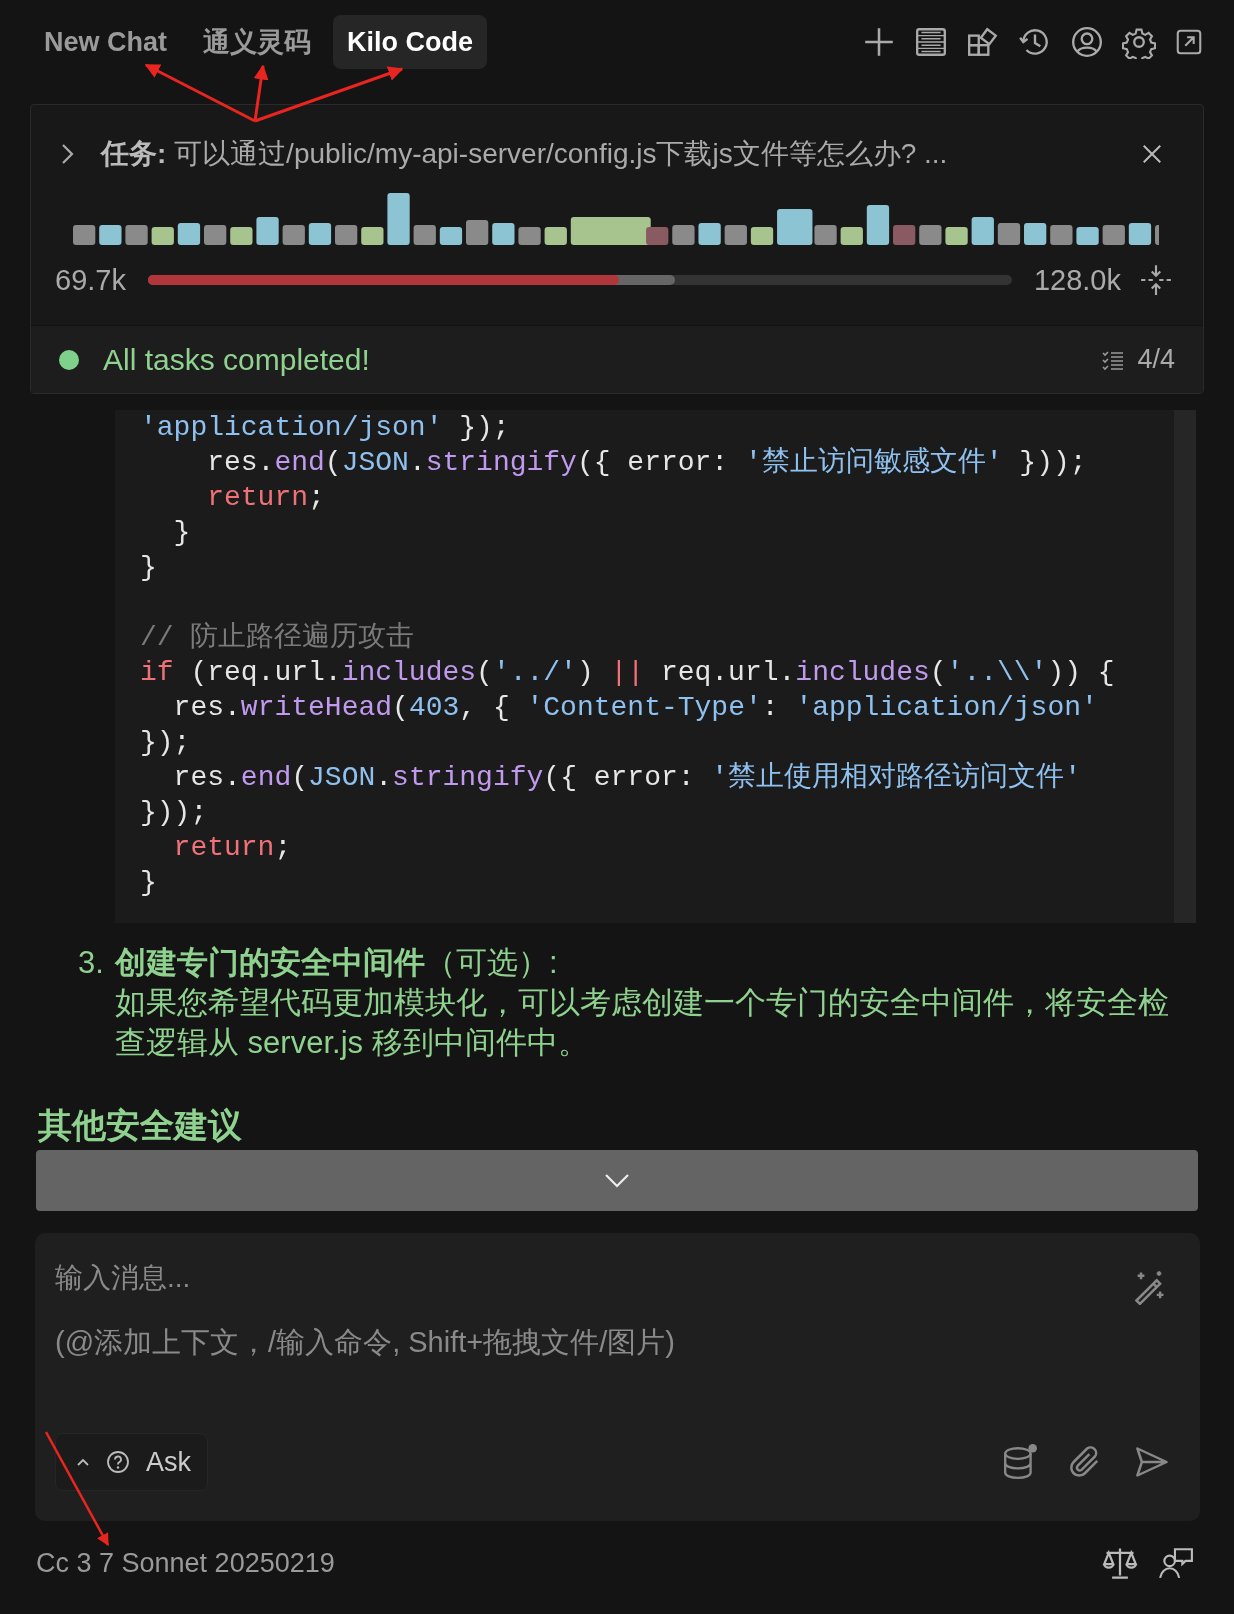 The height and width of the screenshot is (1614, 1234). I want to click on code-line: }));, so click(174, 812).